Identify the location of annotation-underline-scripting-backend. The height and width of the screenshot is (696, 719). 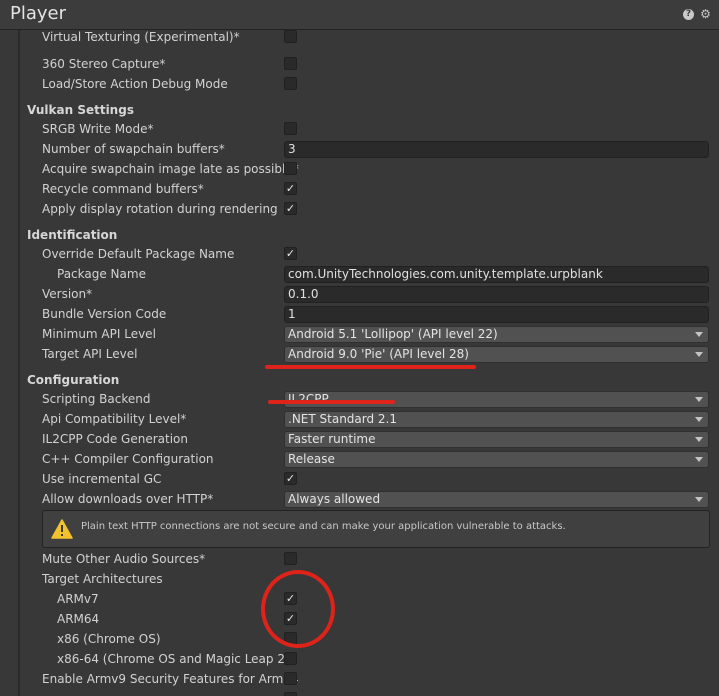
(331, 402).